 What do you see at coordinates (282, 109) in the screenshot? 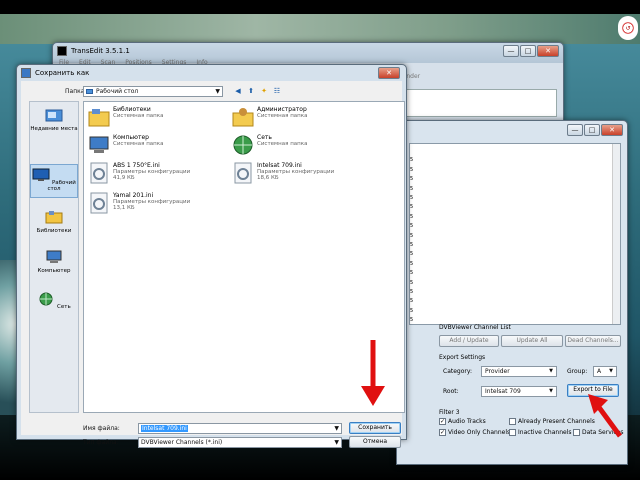
I see `file-name: Администратор` at bounding box center [282, 109].